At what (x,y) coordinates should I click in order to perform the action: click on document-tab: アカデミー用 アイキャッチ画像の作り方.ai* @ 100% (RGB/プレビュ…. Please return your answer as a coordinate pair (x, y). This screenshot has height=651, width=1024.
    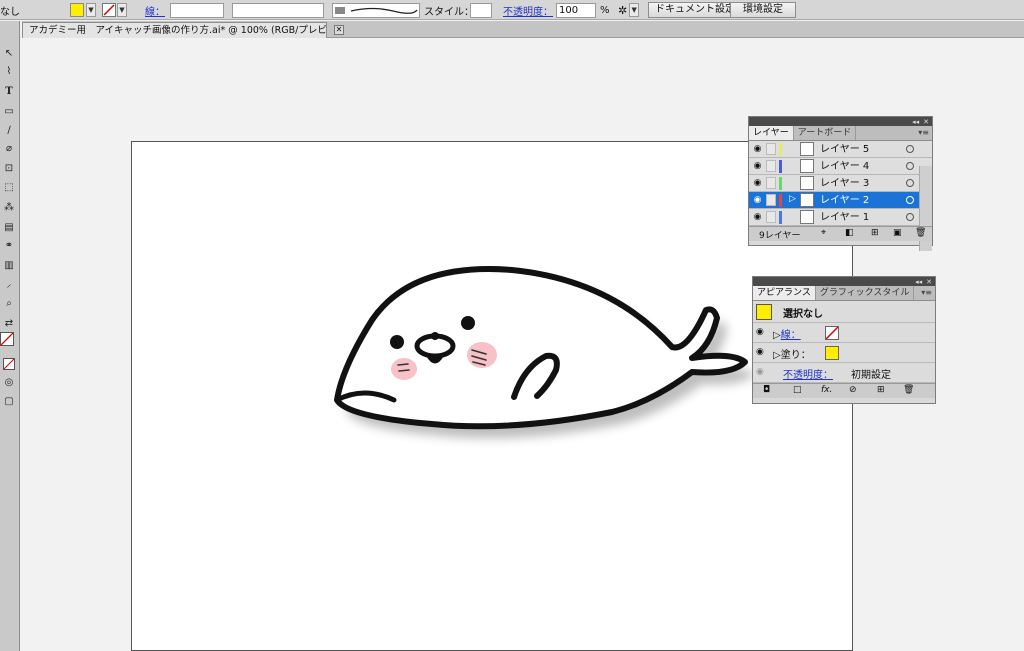
    Looking at the image, I should click on (174, 30).